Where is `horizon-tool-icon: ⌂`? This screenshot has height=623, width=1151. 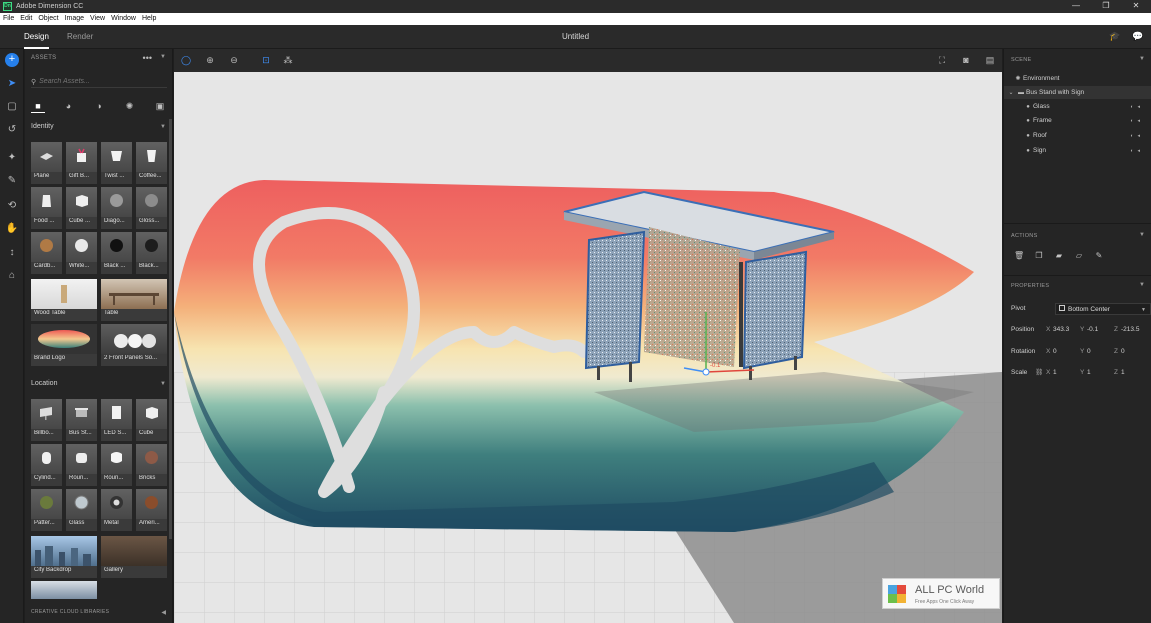 horizon-tool-icon: ⌂ is located at coordinates (12, 276).